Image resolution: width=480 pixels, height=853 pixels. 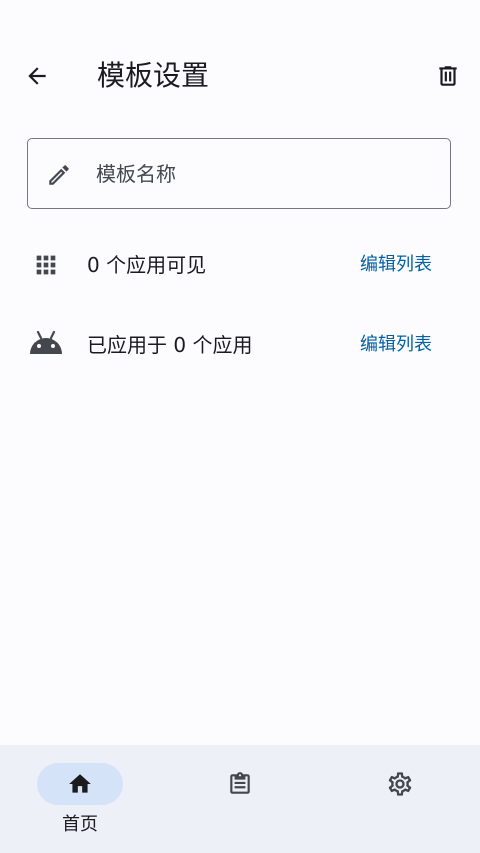 What do you see at coordinates (396, 345) in the screenshot?
I see `edit-applied-list-button: 编辑列表` at bounding box center [396, 345].